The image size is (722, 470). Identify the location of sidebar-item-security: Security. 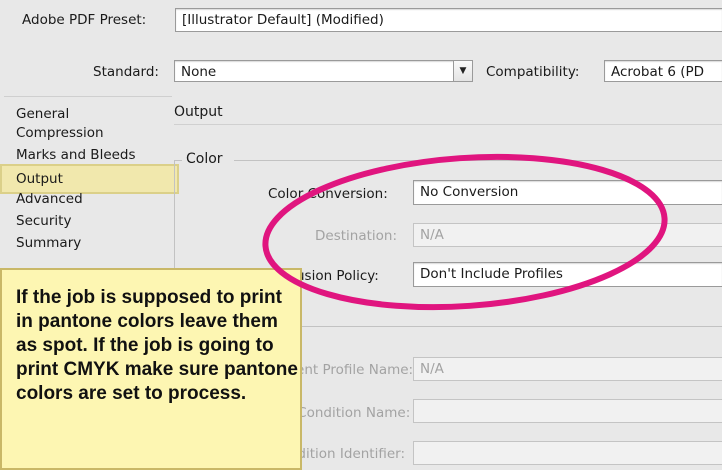
(43, 221).